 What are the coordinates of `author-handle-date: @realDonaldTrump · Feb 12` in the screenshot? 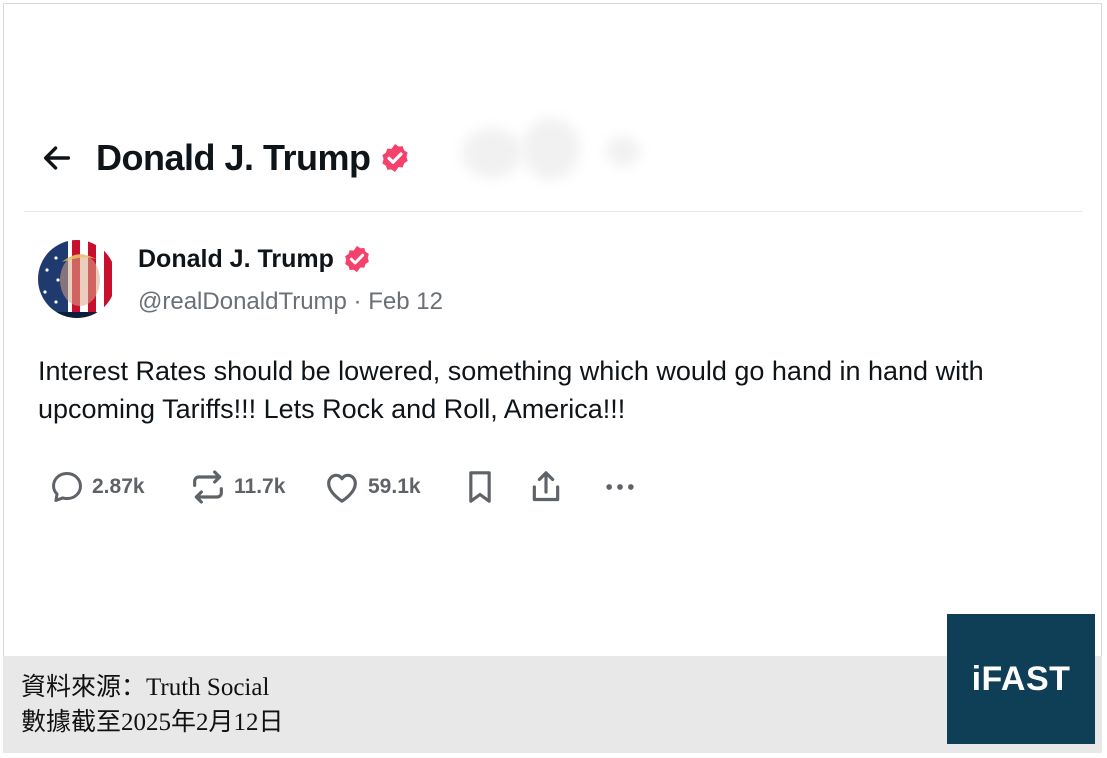 It's located at (290, 301).